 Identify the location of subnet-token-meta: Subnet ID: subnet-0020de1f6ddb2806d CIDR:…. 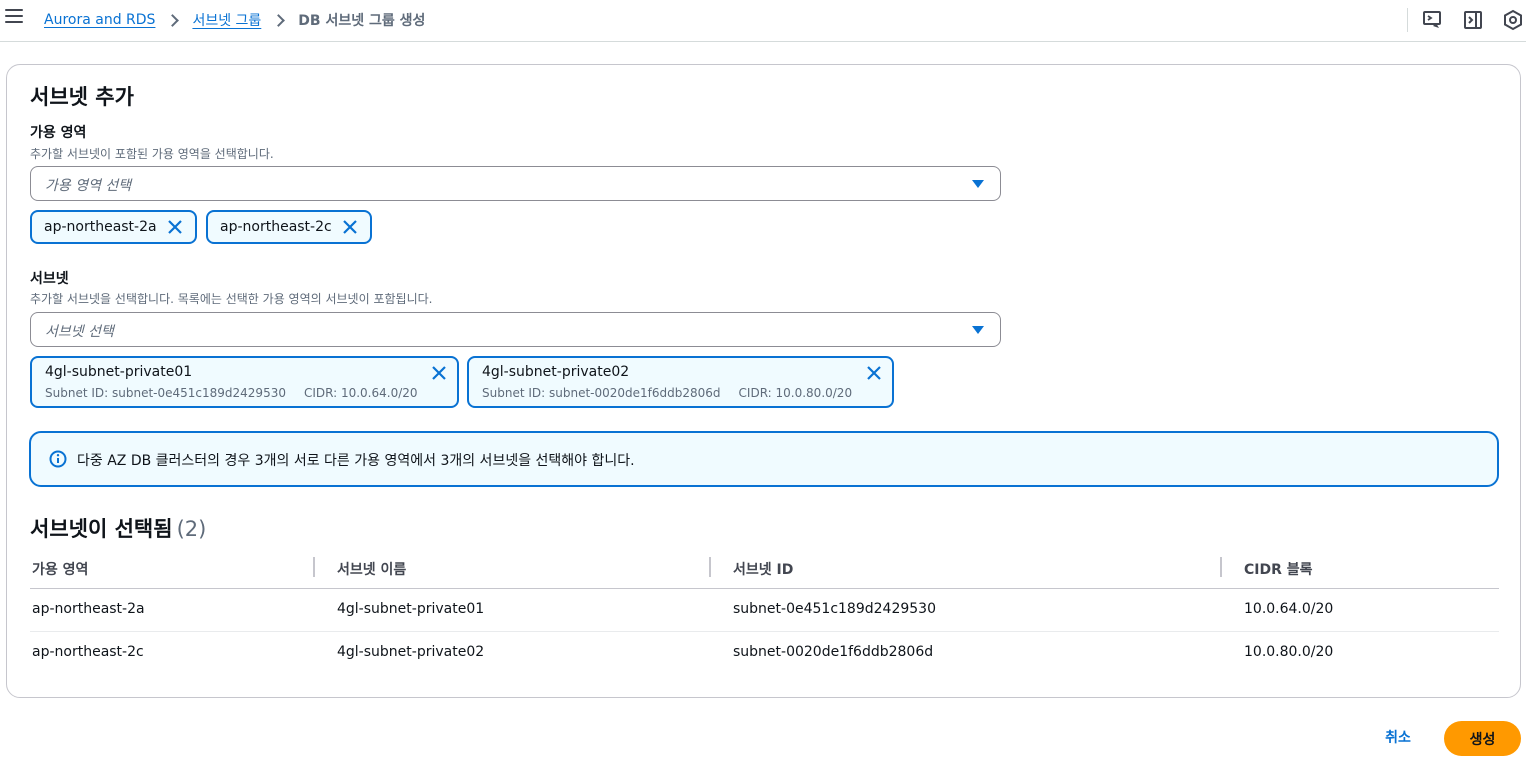
(667, 393).